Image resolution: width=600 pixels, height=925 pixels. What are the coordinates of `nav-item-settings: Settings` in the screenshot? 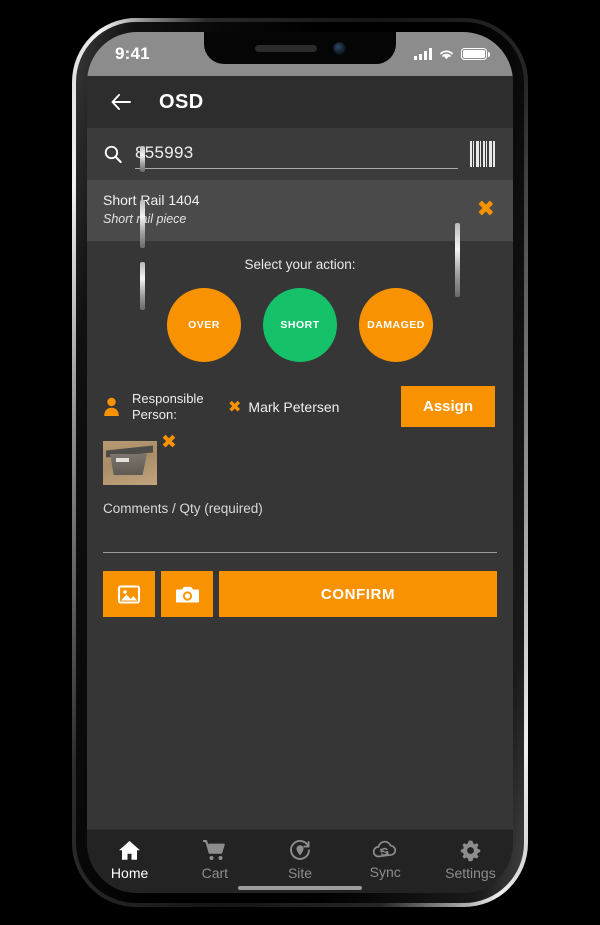 It's located at (470, 861).